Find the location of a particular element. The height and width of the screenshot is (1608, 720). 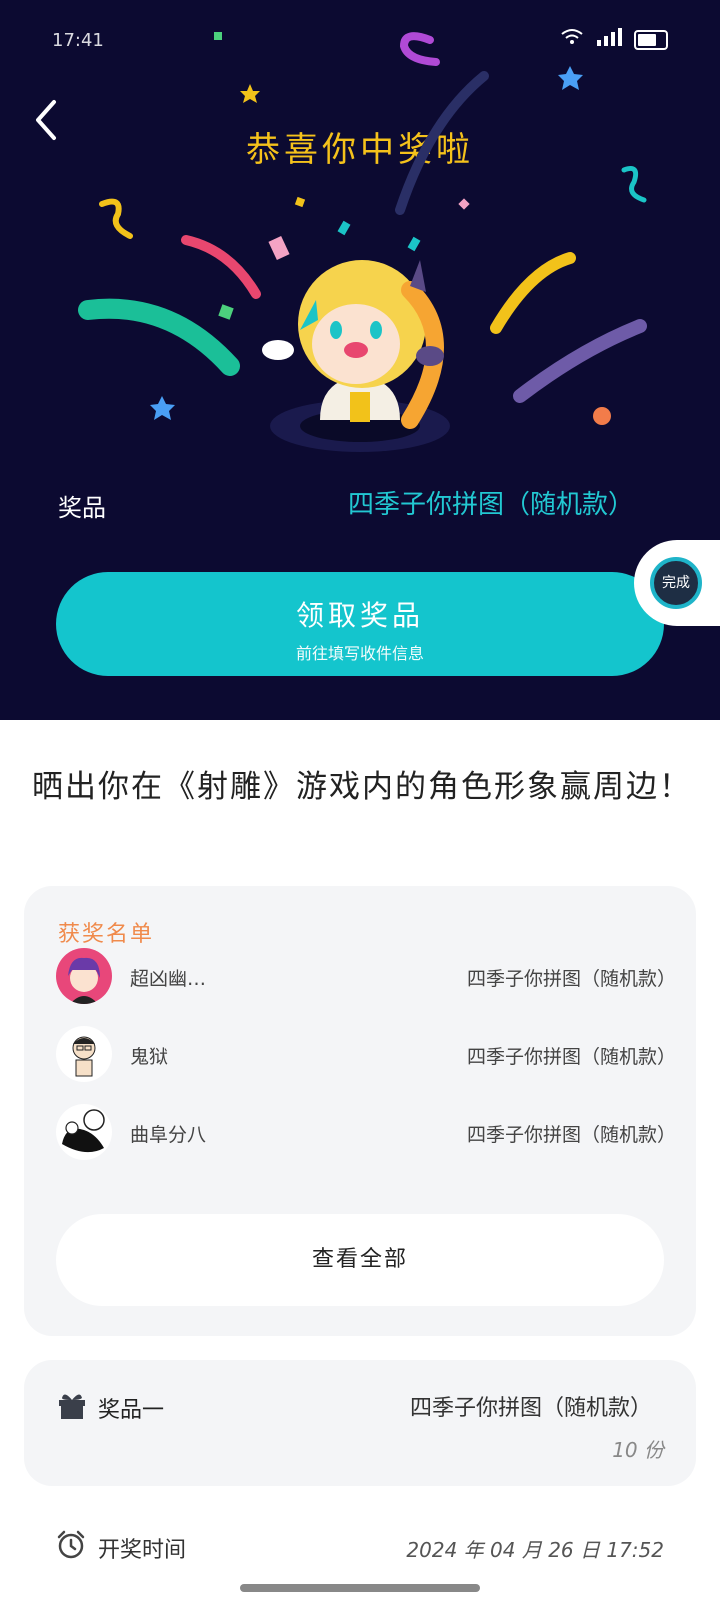

sketch-avatar-icon is located at coordinates (83, 1131).